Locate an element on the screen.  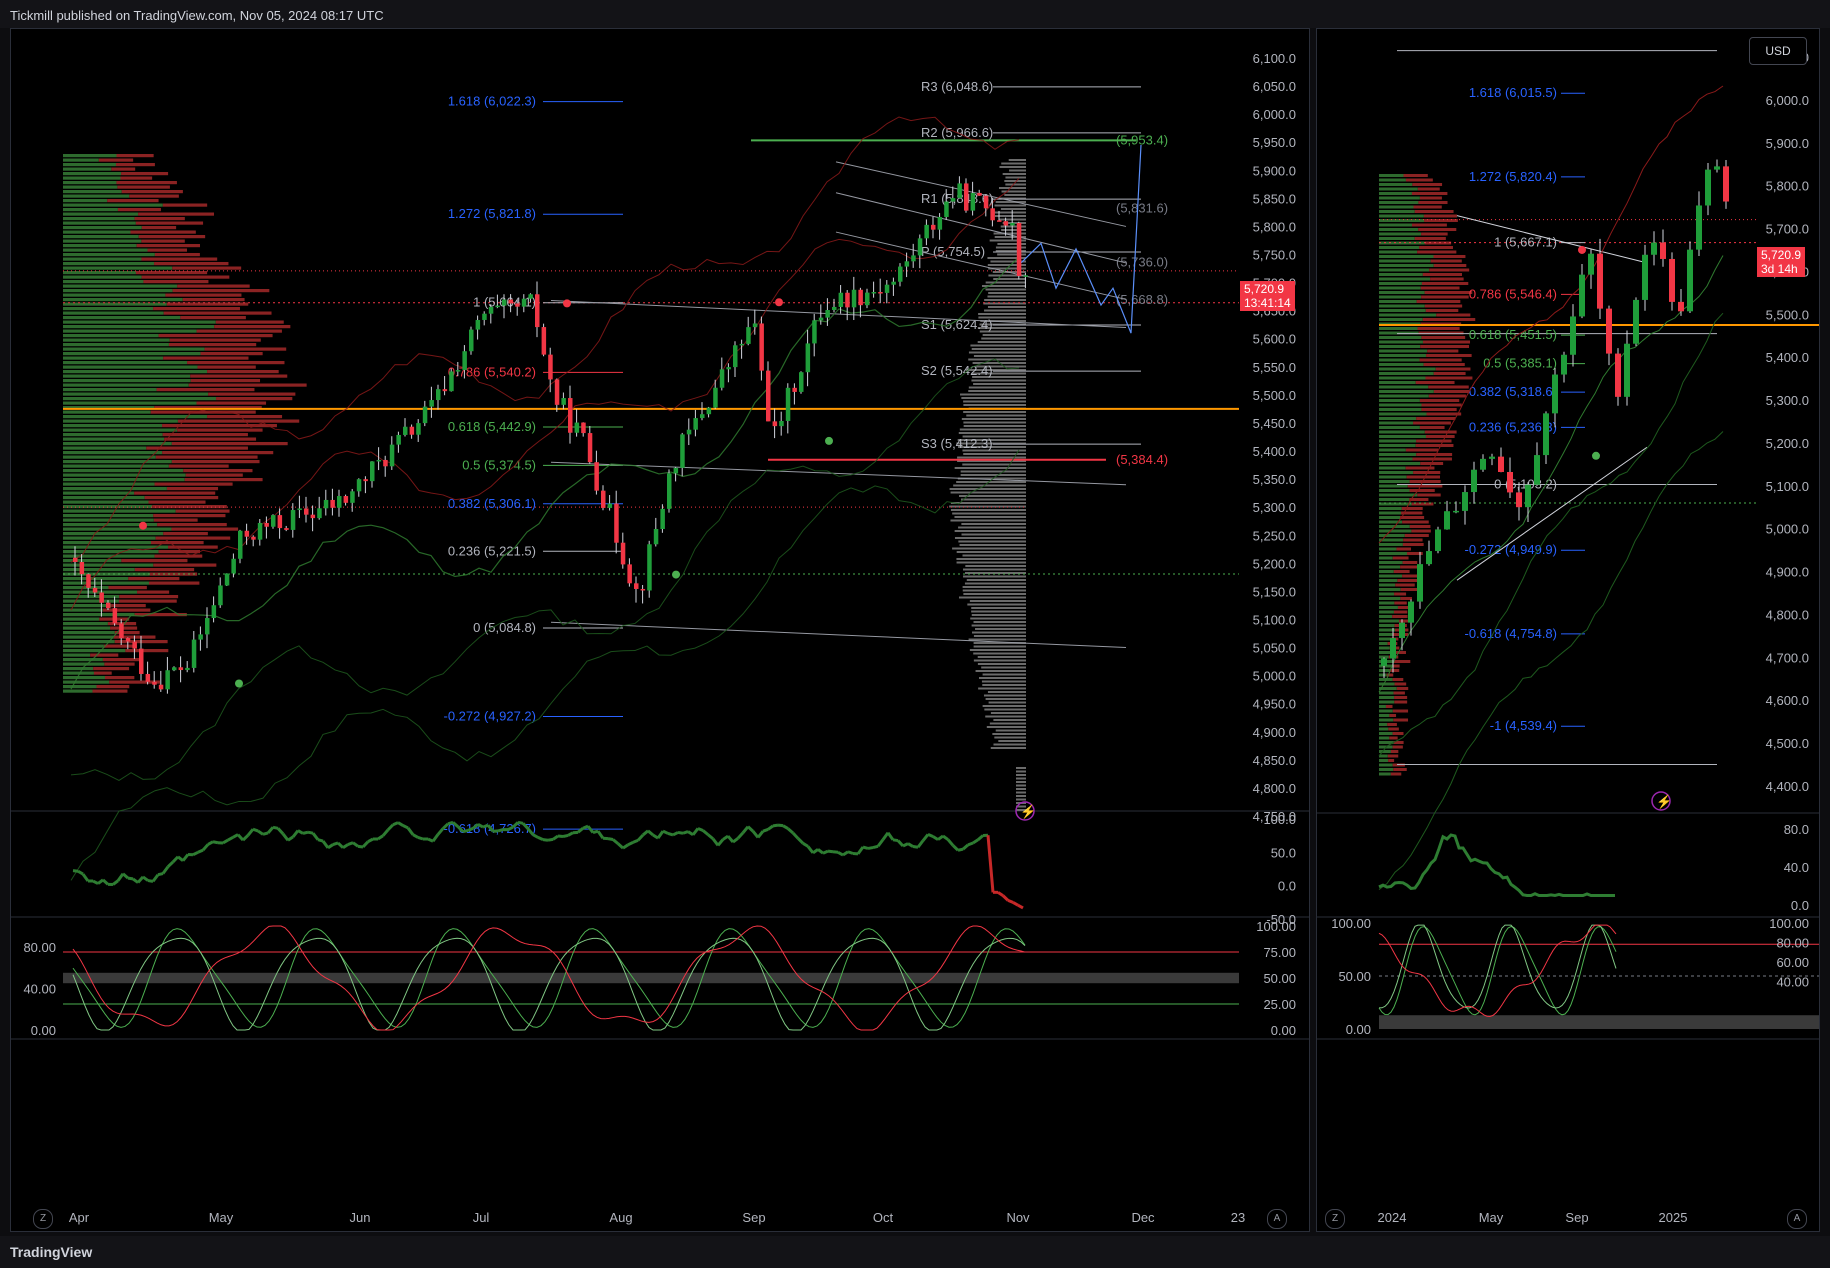
osc2-left-axis-label: 0.00 is located at coordinates (43, 1030).